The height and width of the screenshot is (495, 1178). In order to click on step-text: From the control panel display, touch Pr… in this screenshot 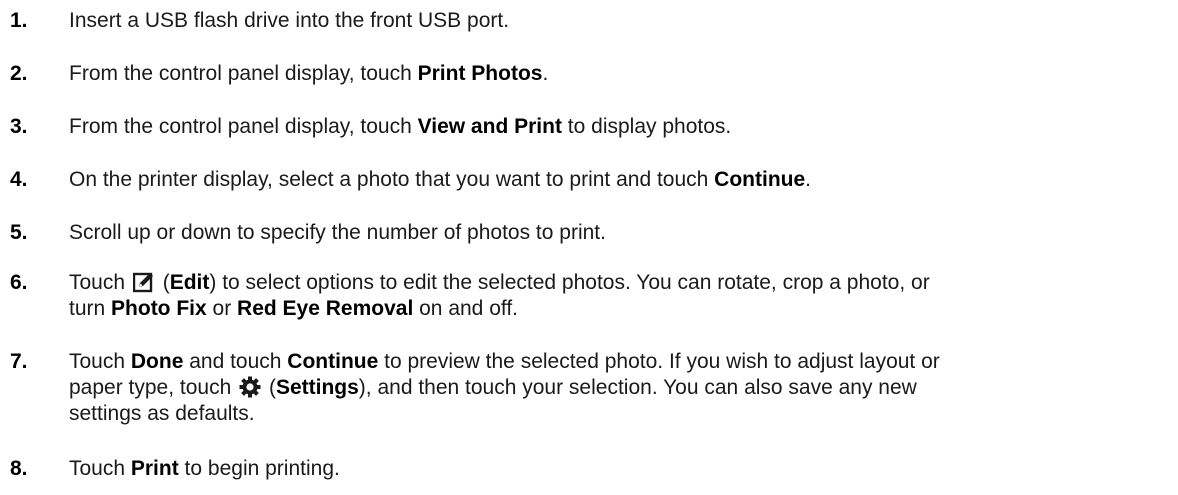, I will do `click(309, 73)`.